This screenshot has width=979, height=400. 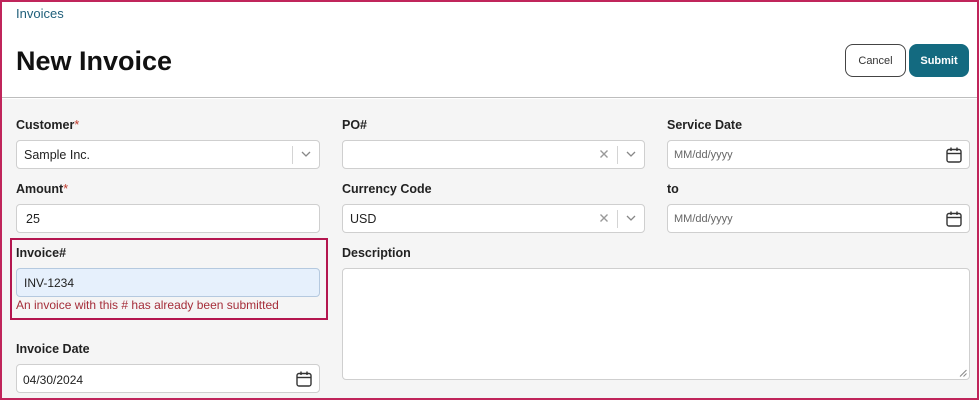 What do you see at coordinates (939, 60) in the screenshot?
I see `submit-button: Submit` at bounding box center [939, 60].